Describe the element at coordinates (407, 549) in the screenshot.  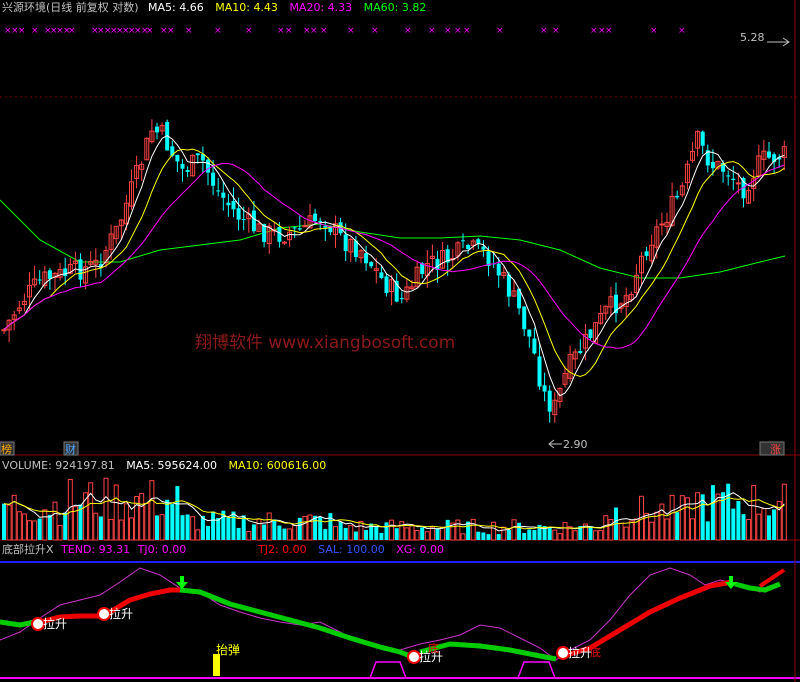
I see `xg-label: XG:` at that location.